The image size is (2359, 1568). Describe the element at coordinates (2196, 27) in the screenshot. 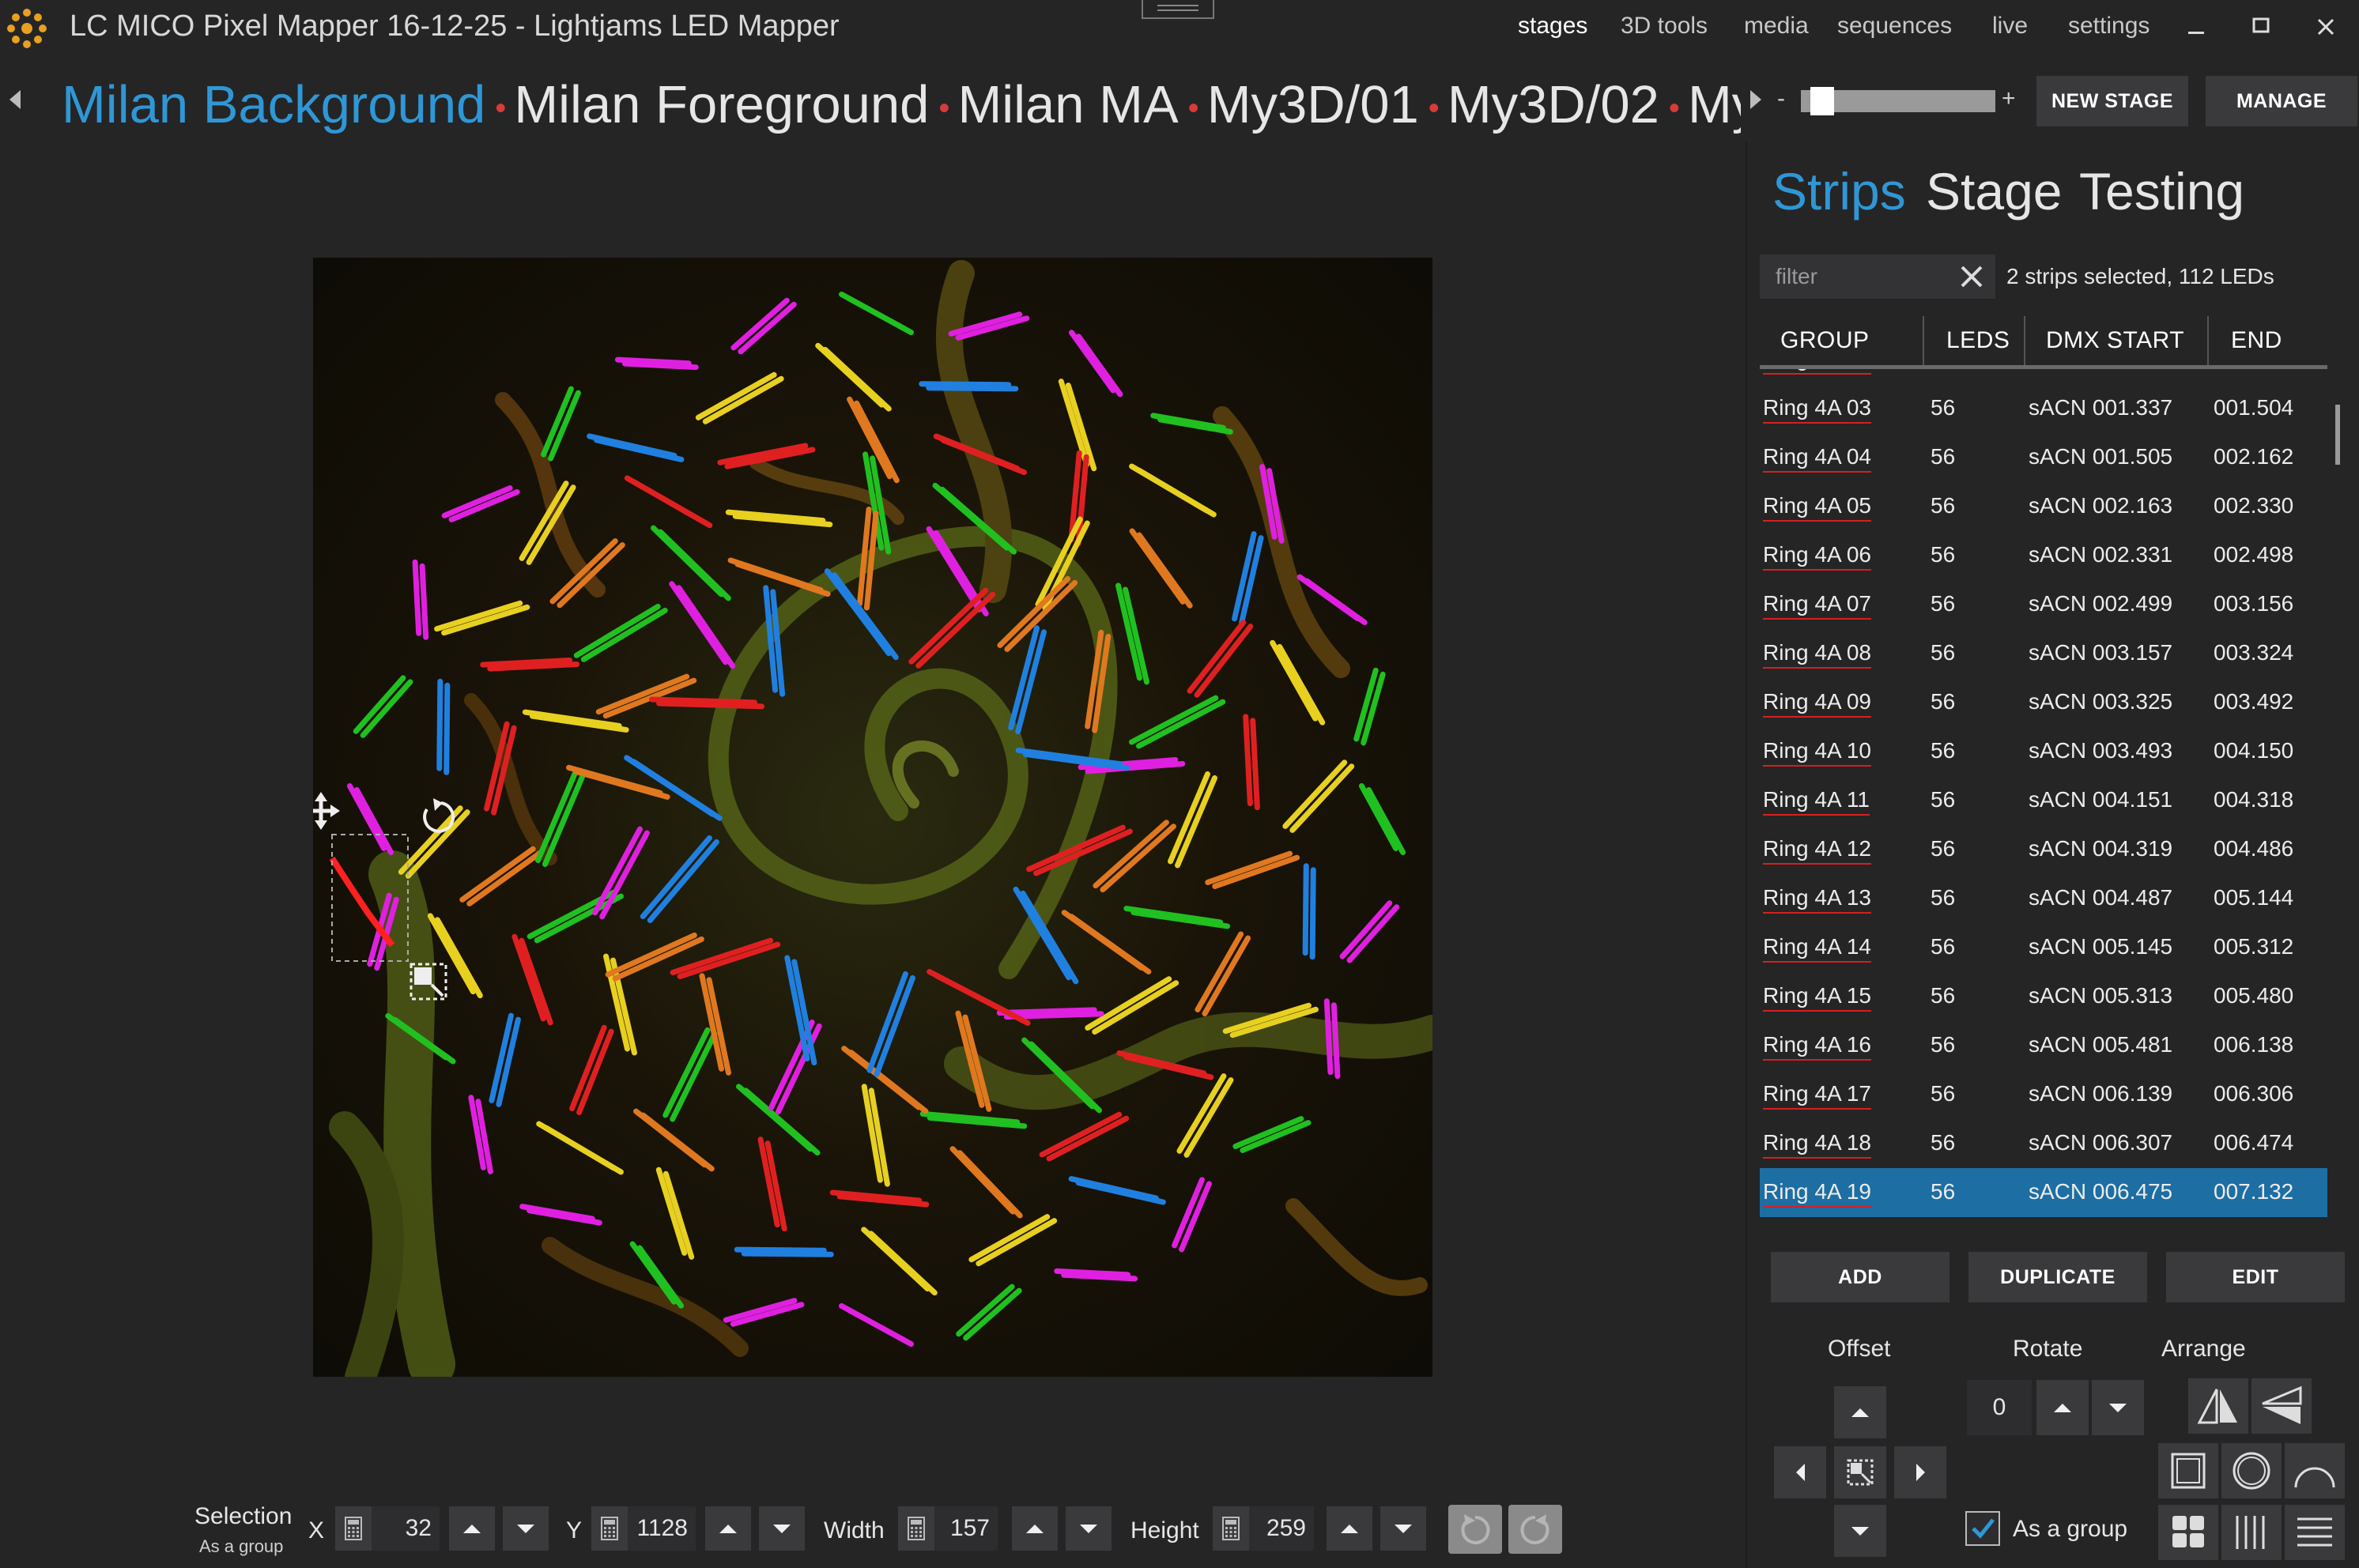

I see `minimize-icon` at that location.